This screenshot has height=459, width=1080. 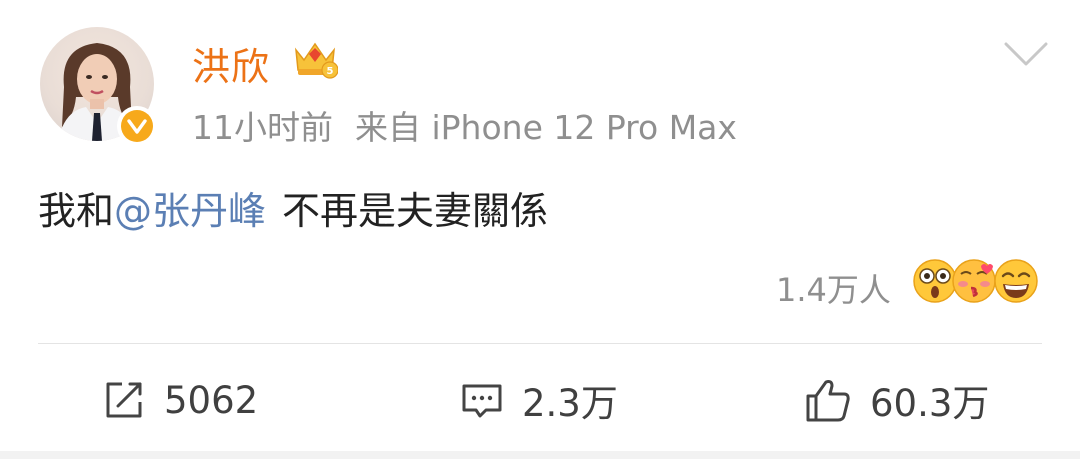 What do you see at coordinates (124, 400) in the screenshot?
I see `repost-icon` at bounding box center [124, 400].